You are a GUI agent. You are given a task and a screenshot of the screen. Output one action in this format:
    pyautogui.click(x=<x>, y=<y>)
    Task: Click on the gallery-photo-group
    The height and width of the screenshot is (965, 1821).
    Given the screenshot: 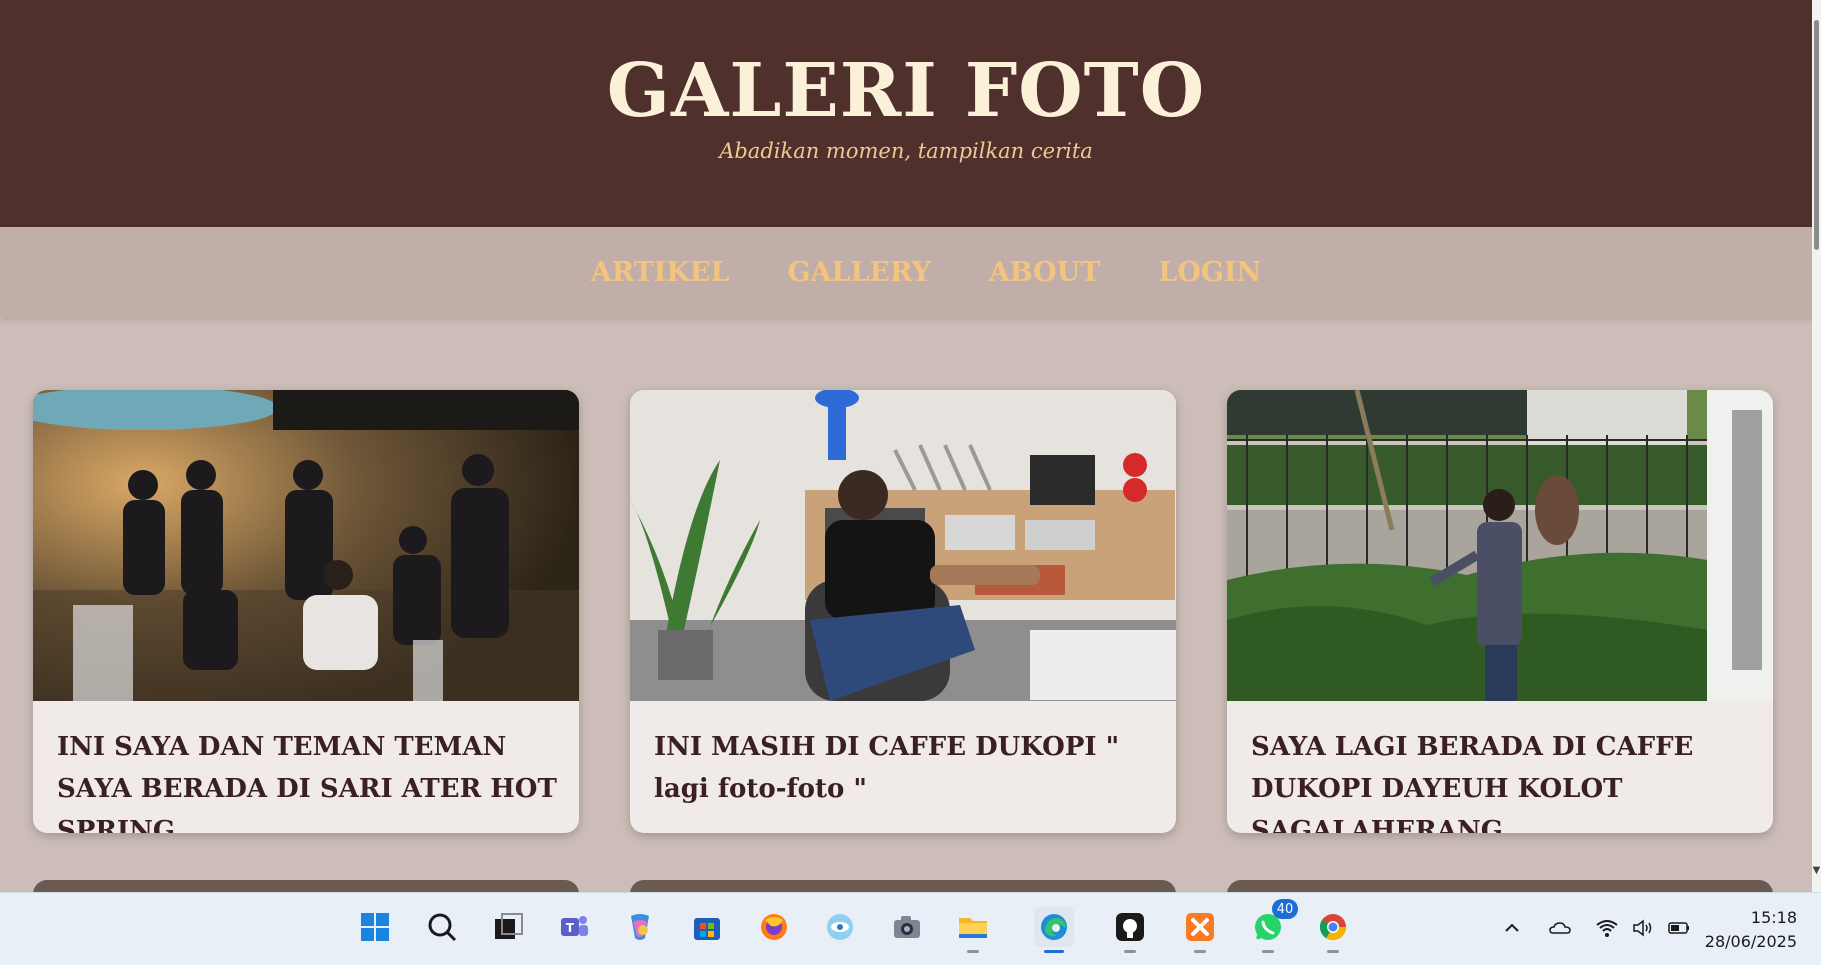 What is the action you would take?
    pyautogui.click(x=306, y=545)
    